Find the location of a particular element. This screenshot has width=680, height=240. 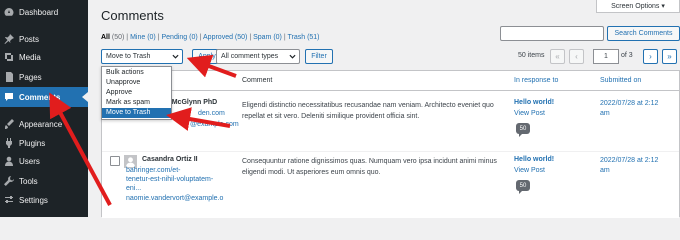

total-pages: of 3 is located at coordinates (627, 55).